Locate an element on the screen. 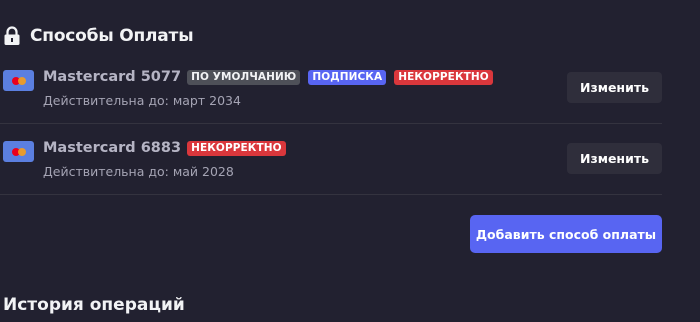 The width and height of the screenshot is (700, 322). card-name: Mastercard 5077 is located at coordinates (112, 77).